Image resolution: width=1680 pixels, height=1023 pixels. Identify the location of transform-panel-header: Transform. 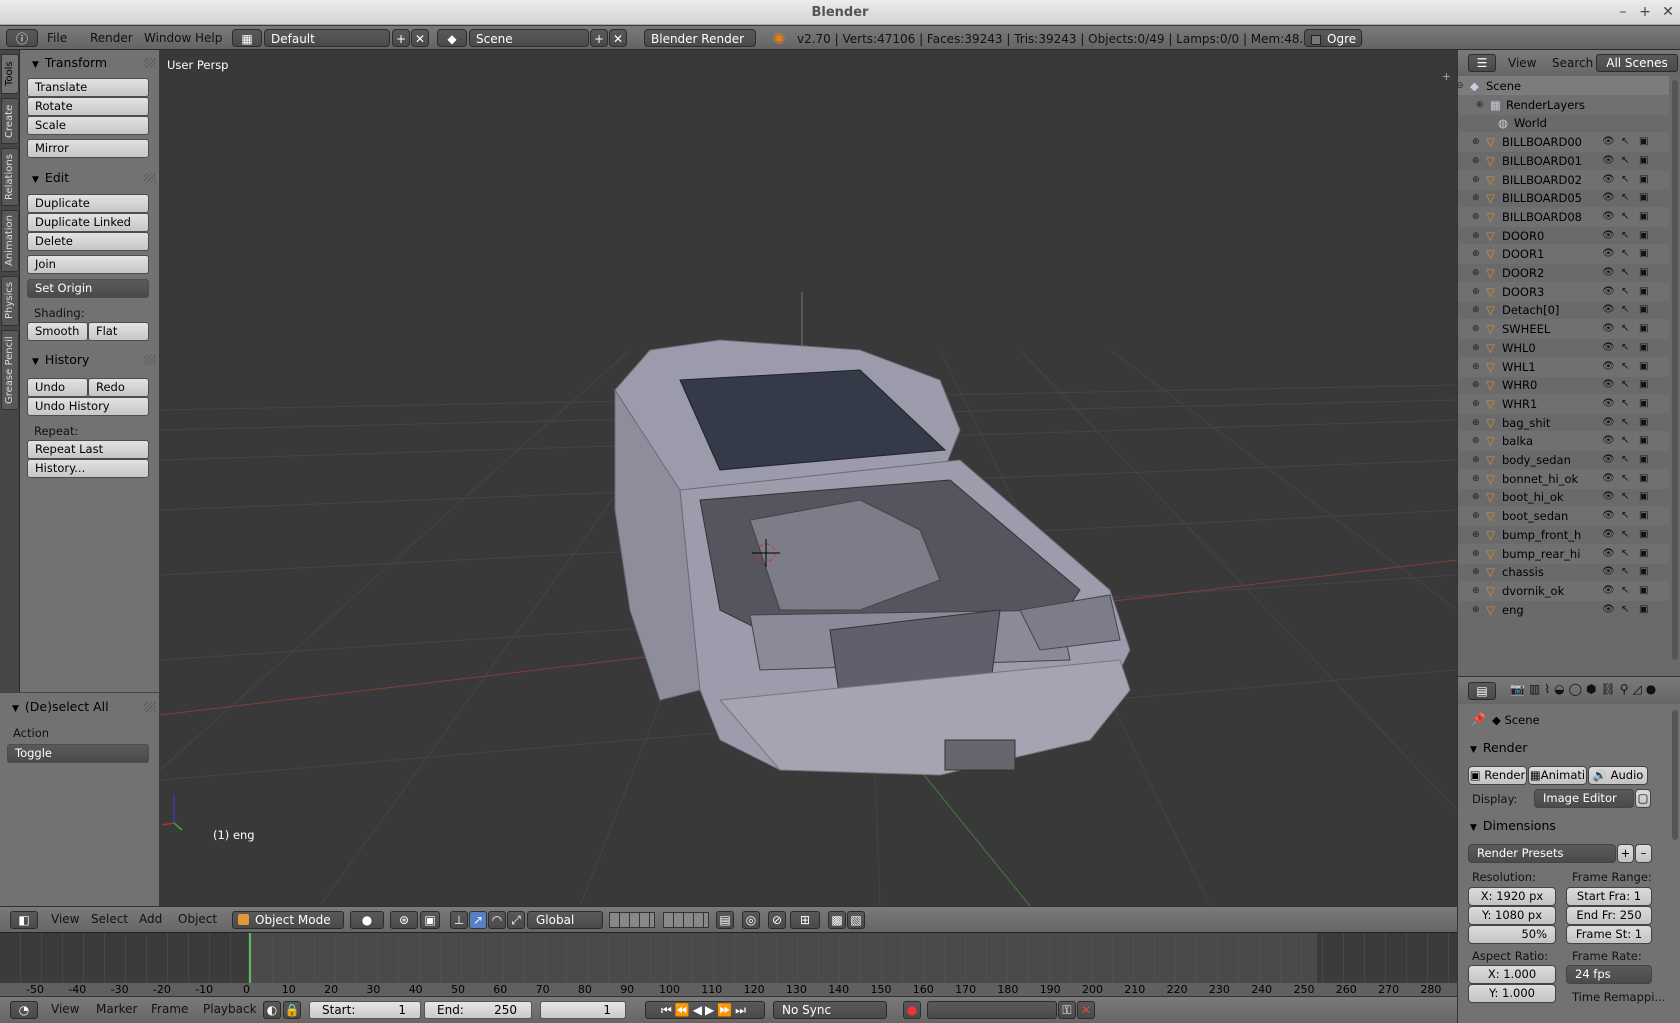
(90, 63).